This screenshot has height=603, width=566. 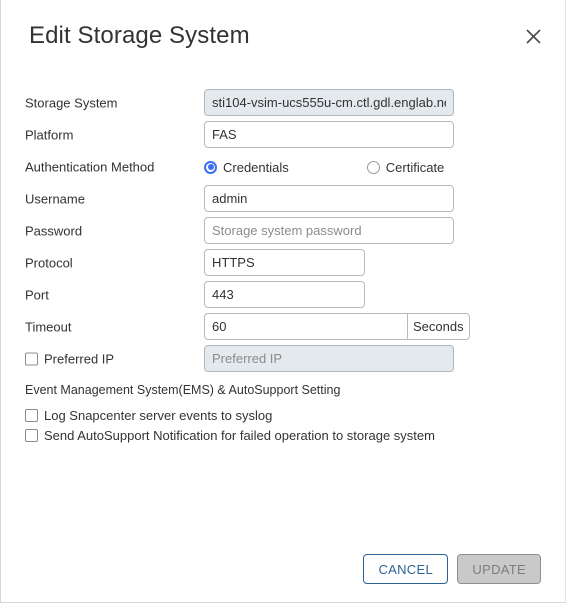 I want to click on protocol-control, so click(x=284, y=262).